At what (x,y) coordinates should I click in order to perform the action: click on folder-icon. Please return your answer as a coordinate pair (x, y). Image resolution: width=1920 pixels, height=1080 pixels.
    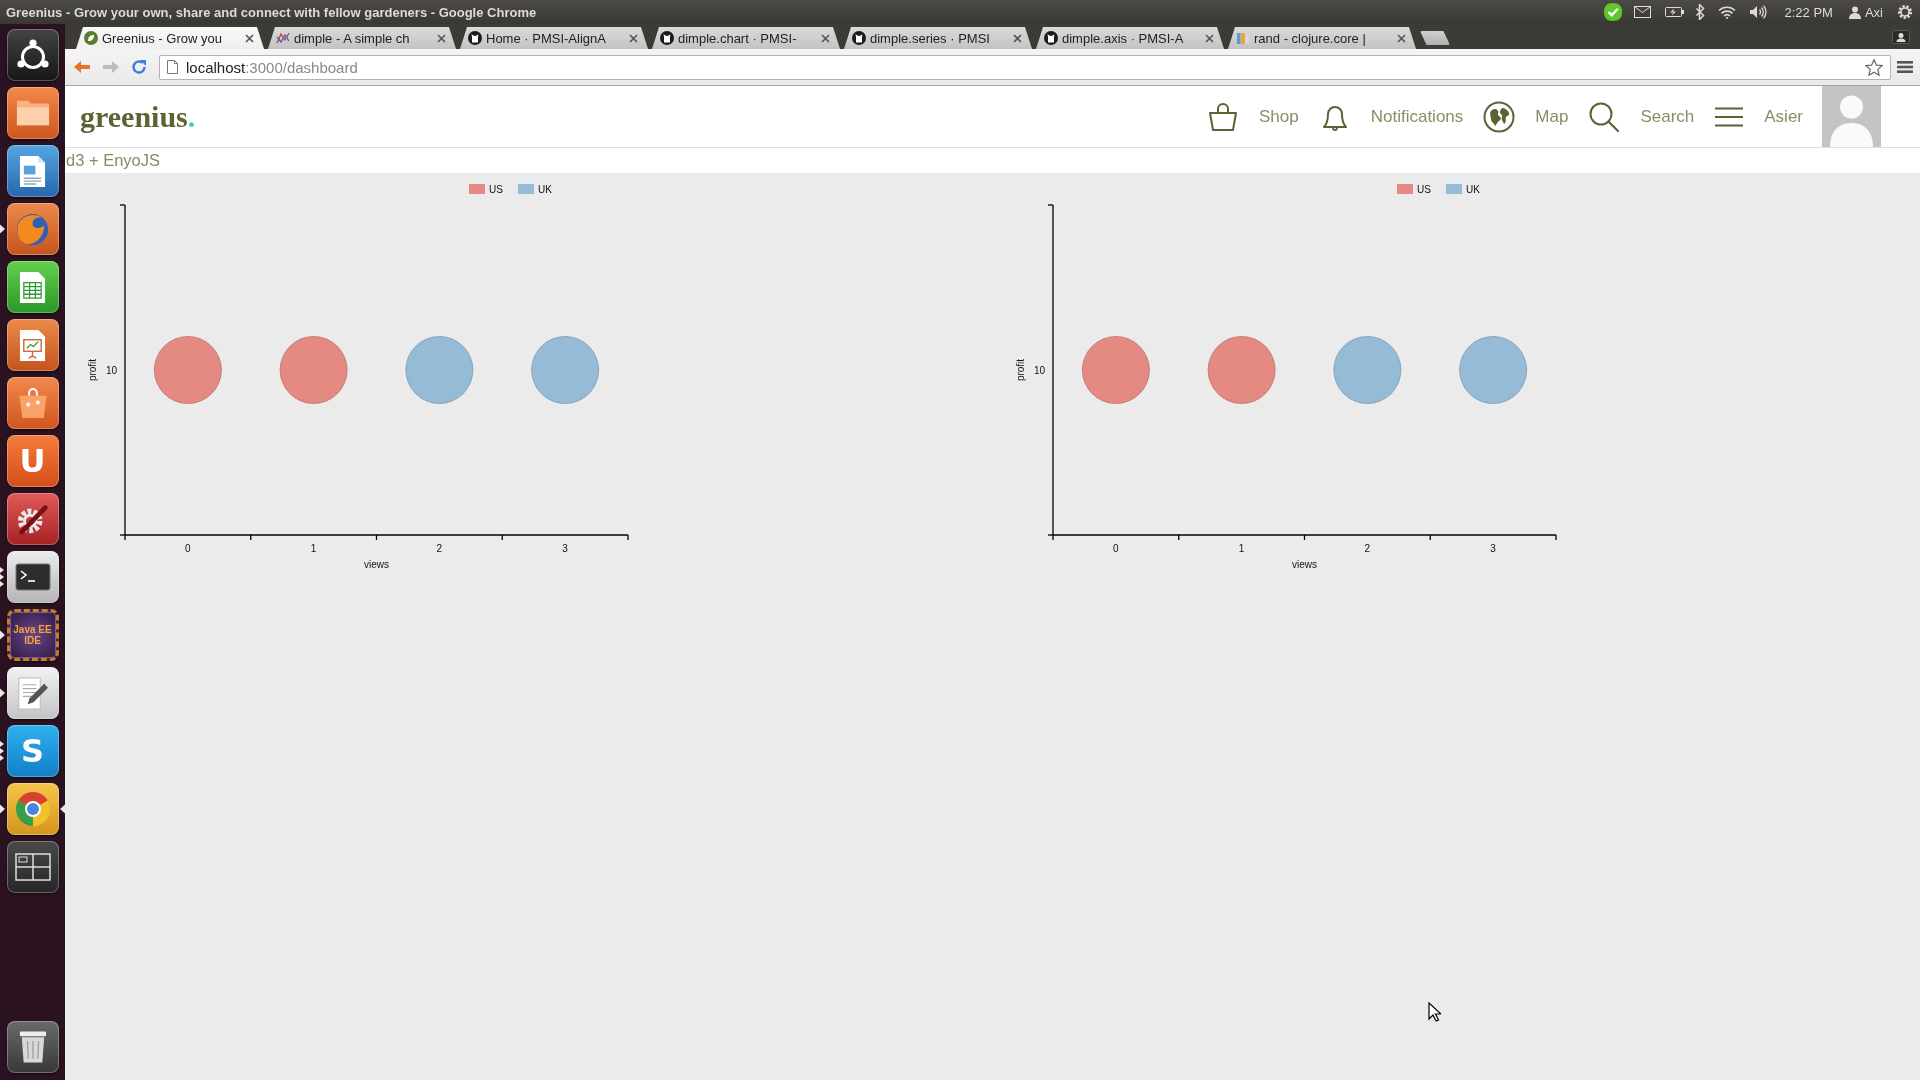
    Looking at the image, I should click on (32, 113).